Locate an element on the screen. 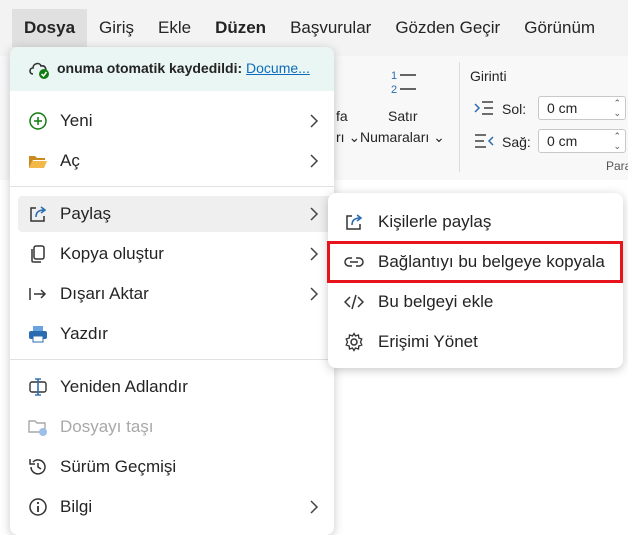 This screenshot has height=535, width=628. copy-icon is located at coordinates (38, 254).